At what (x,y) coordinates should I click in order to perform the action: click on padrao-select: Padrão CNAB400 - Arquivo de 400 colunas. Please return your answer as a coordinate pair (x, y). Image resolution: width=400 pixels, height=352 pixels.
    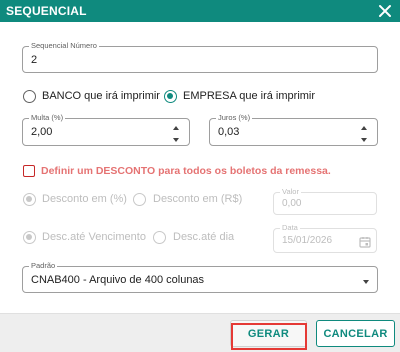
    Looking at the image, I should click on (200, 277).